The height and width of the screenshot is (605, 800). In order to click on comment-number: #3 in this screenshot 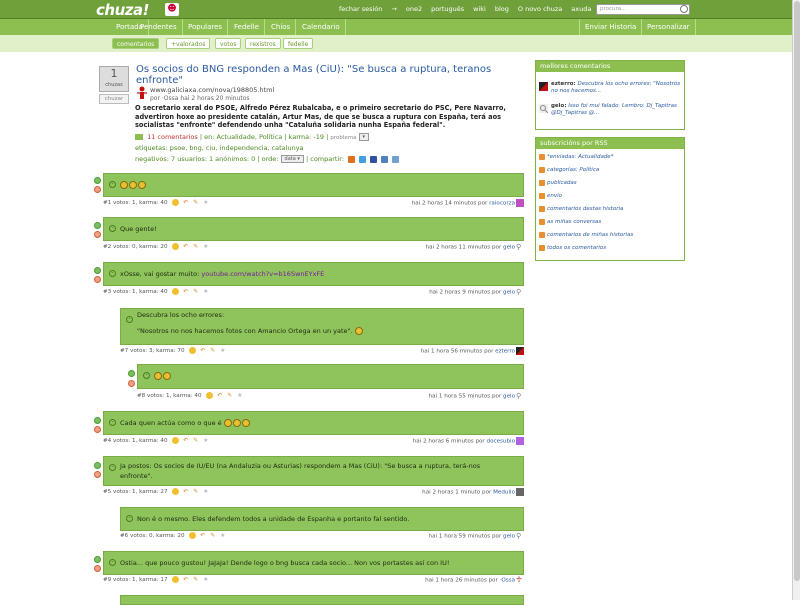, I will do `click(107, 292)`.